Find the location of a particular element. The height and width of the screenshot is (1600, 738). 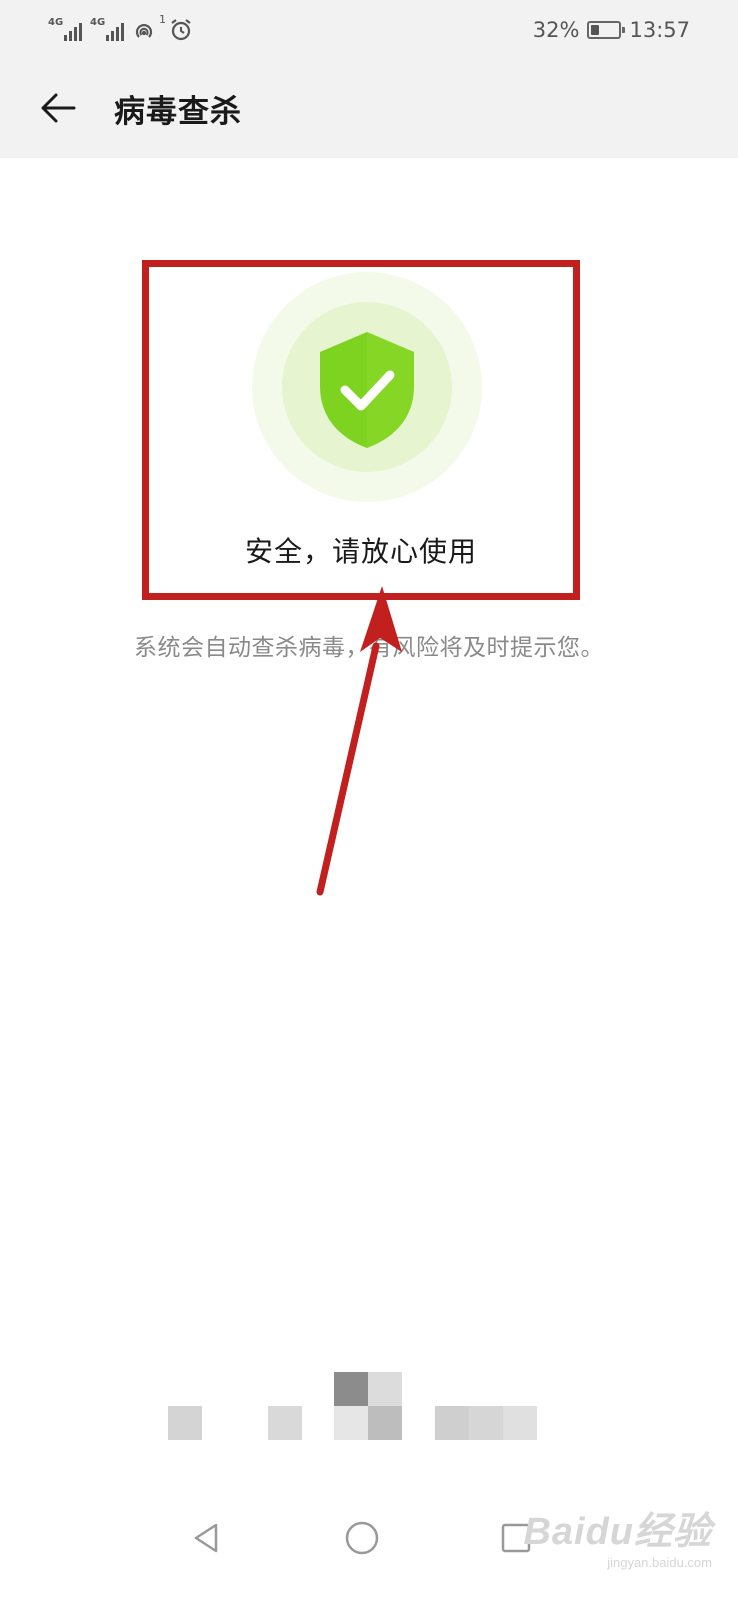

battery-icon is located at coordinates (606, 30).